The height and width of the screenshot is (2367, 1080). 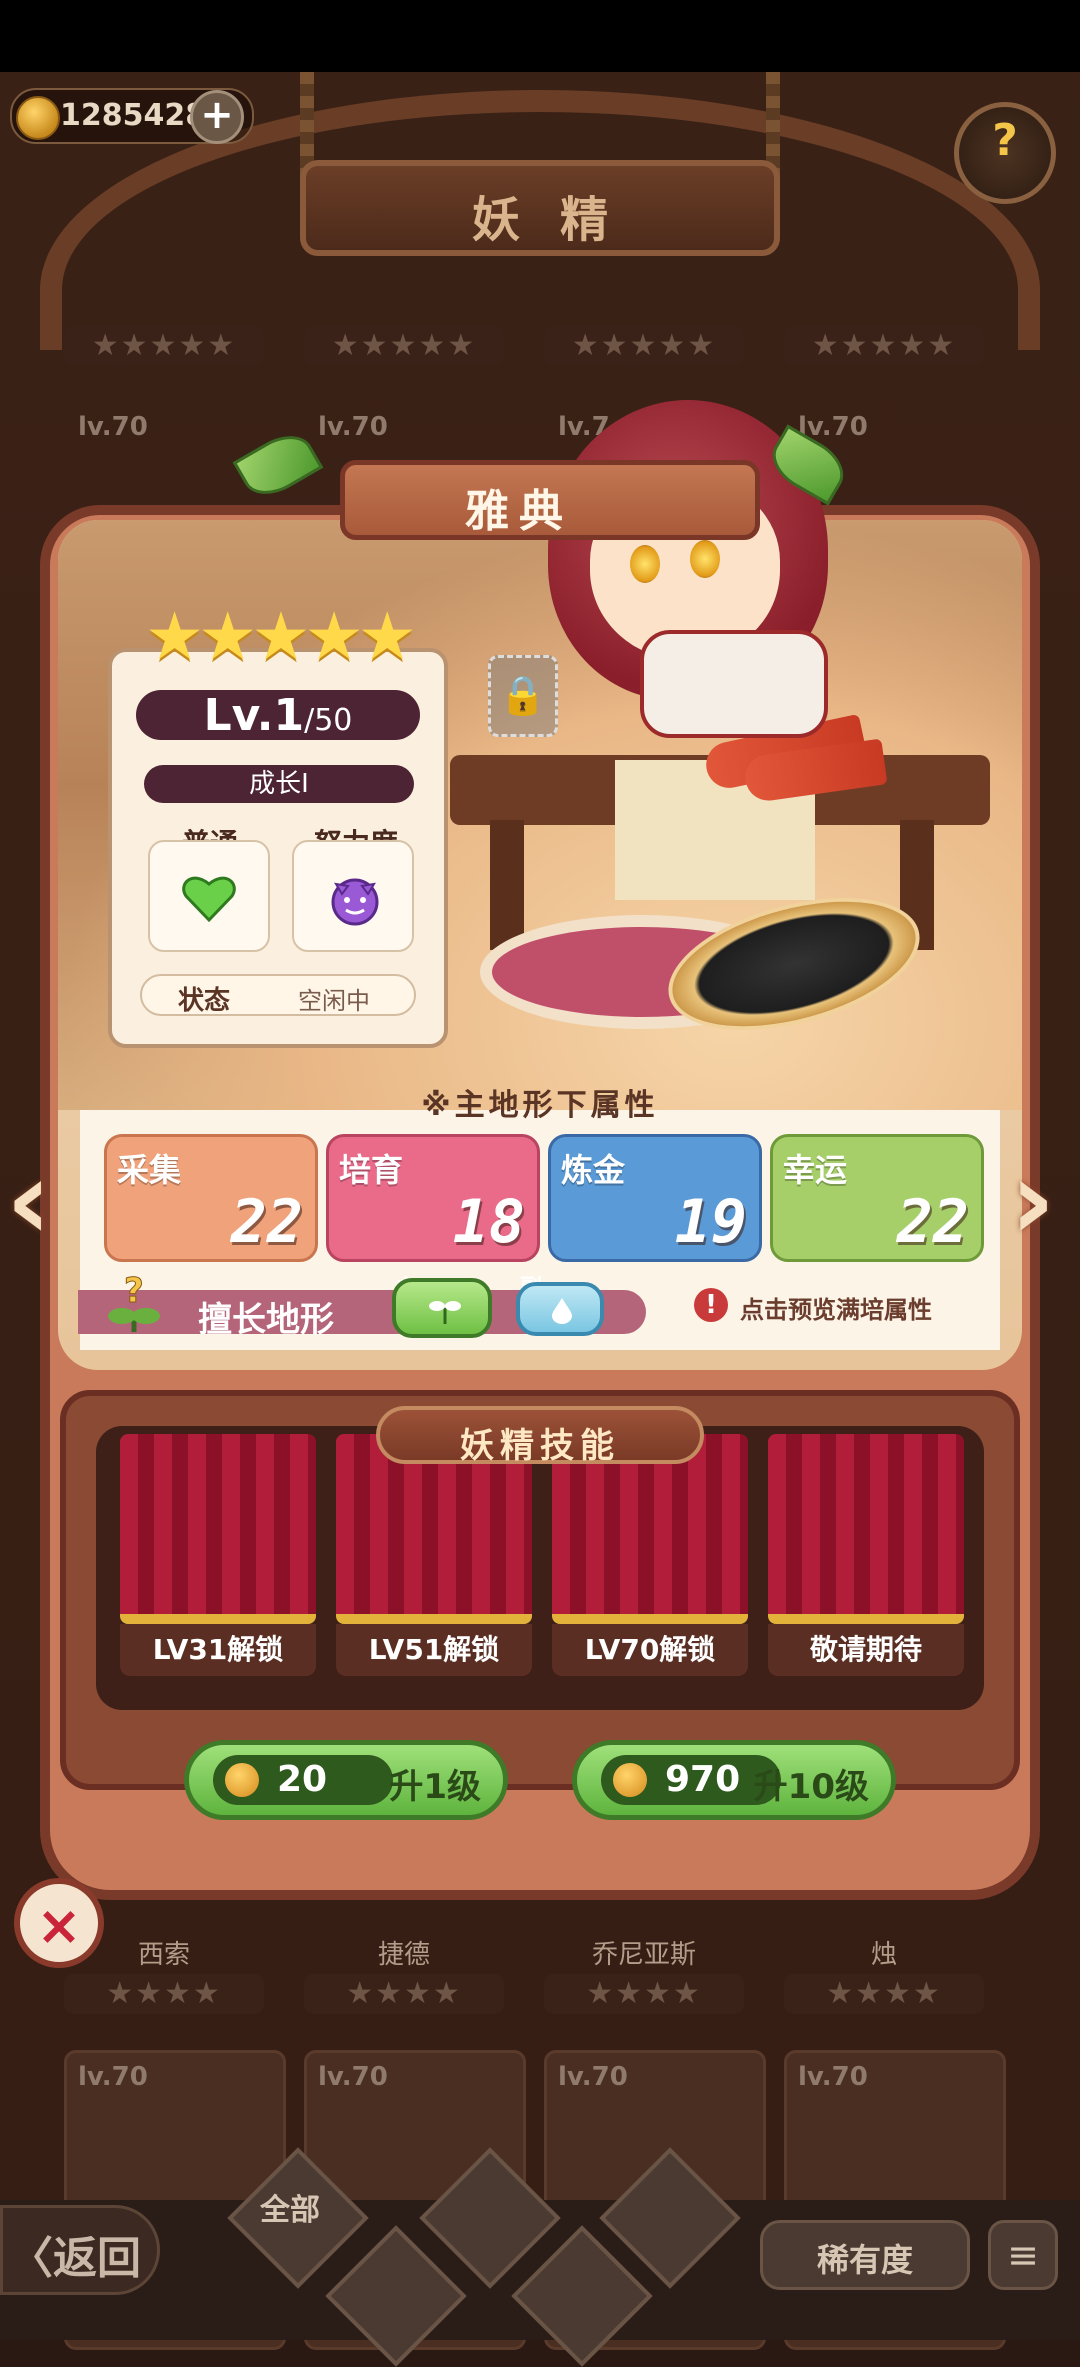 I want to click on table-leg, so click(x=507, y=885).